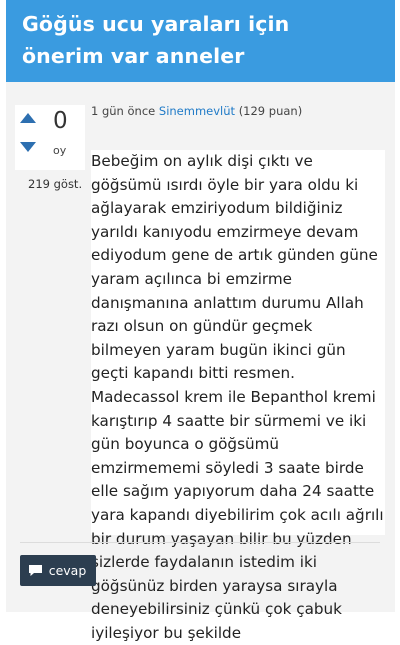  I want to click on reply-button: cevap, so click(58, 570).